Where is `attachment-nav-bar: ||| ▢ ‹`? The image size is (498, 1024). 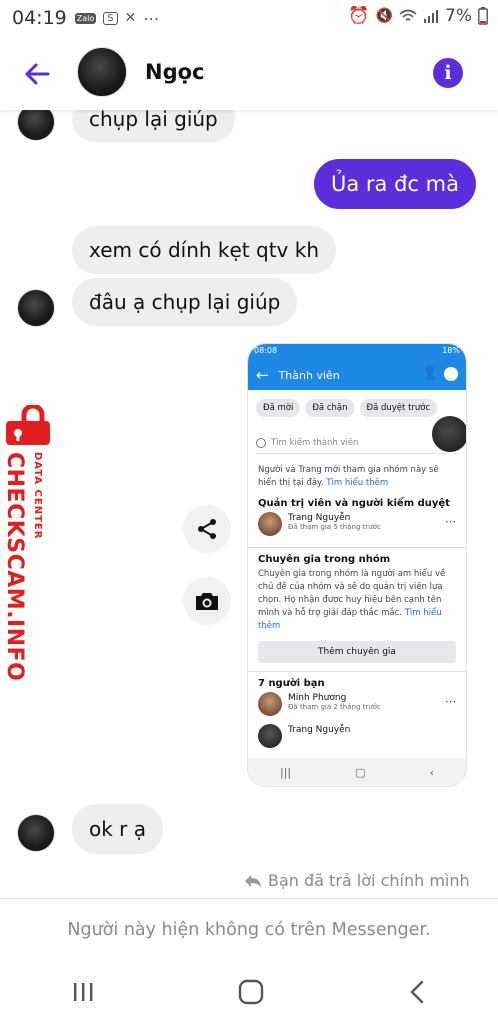
attachment-nav-bar: ||| ▢ ‹ is located at coordinates (357, 772).